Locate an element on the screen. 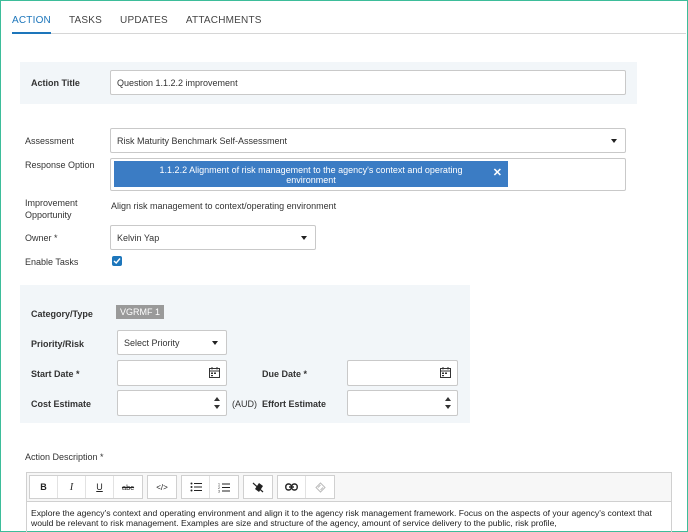 The height and width of the screenshot is (532, 688). unlink-icon is located at coordinates (320, 487).